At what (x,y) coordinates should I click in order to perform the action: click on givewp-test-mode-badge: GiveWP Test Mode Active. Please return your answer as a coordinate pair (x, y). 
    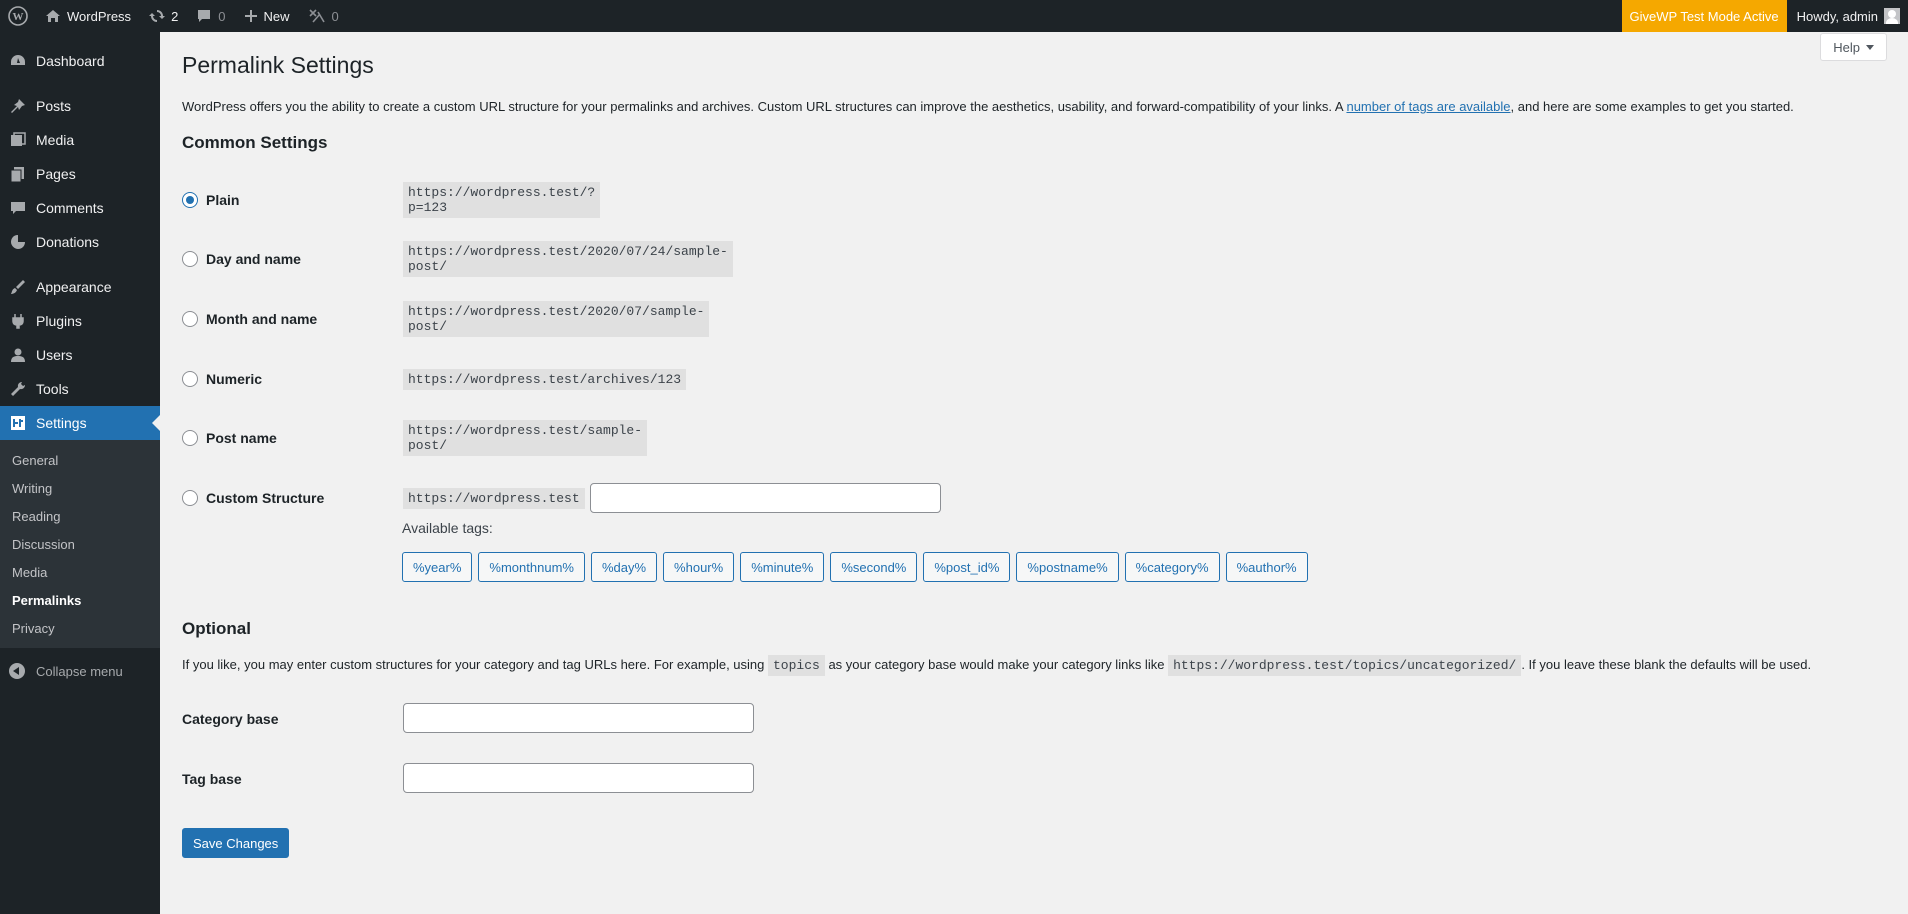
    Looking at the image, I should click on (1704, 16).